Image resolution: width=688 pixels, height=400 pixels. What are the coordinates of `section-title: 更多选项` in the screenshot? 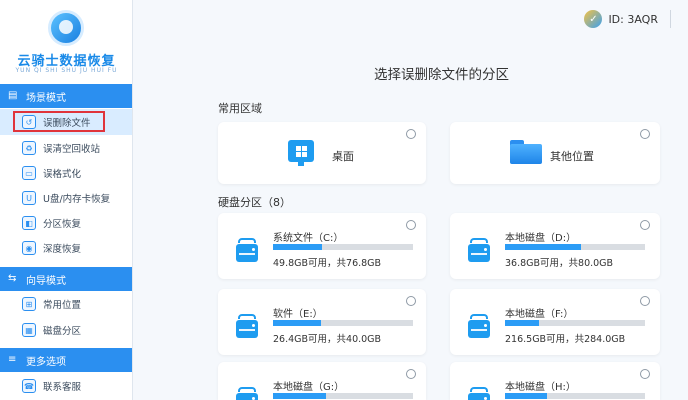 It's located at (46, 362).